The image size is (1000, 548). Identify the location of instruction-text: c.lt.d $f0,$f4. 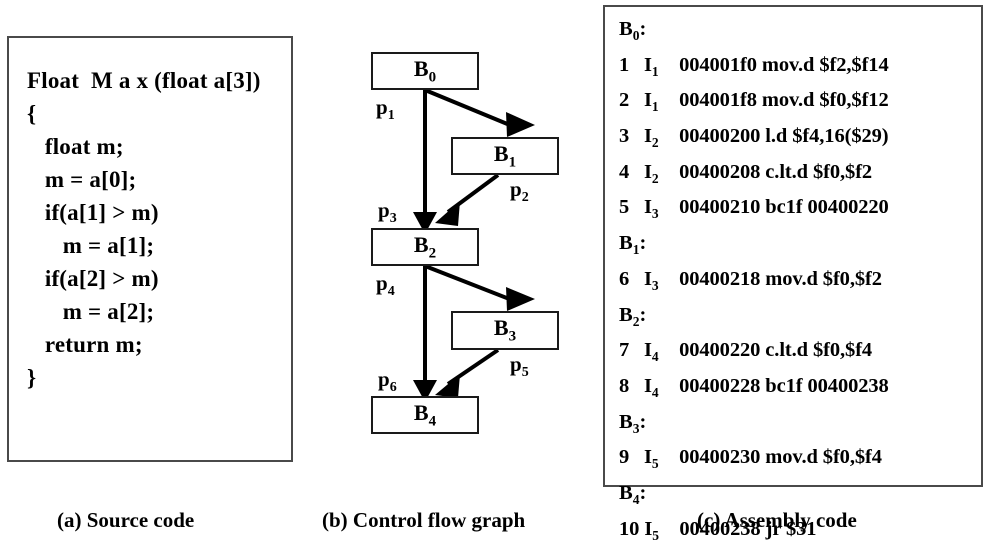
(819, 350).